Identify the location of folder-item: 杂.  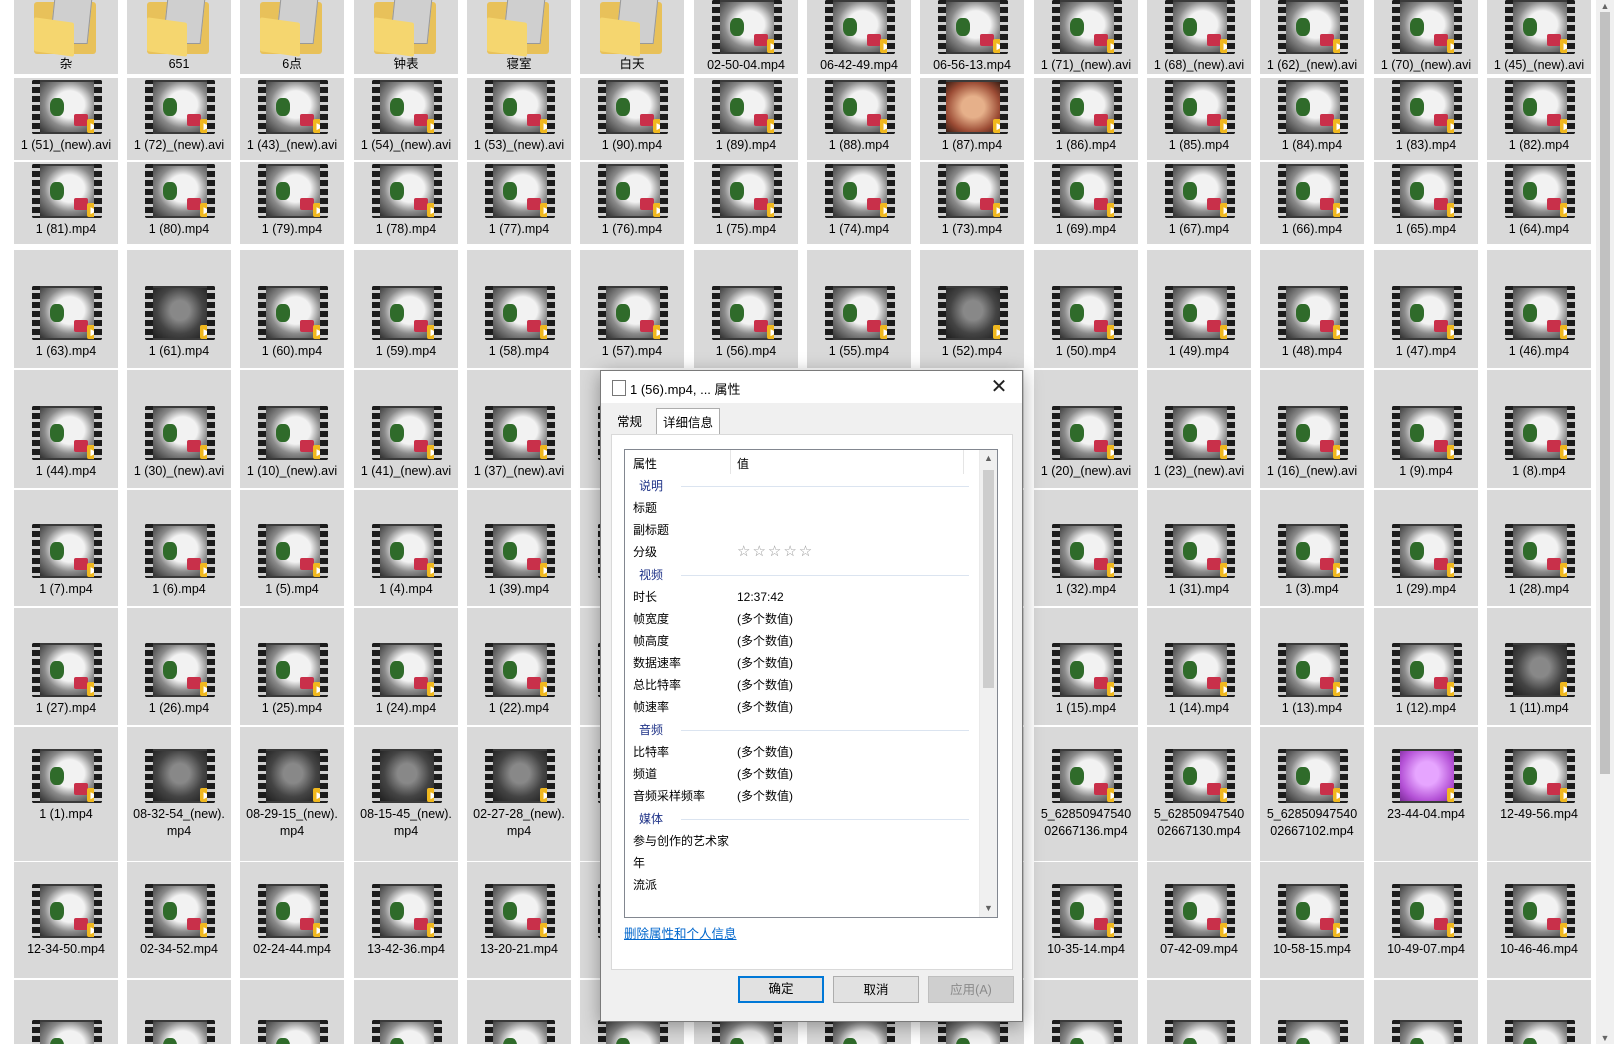
(66, 37).